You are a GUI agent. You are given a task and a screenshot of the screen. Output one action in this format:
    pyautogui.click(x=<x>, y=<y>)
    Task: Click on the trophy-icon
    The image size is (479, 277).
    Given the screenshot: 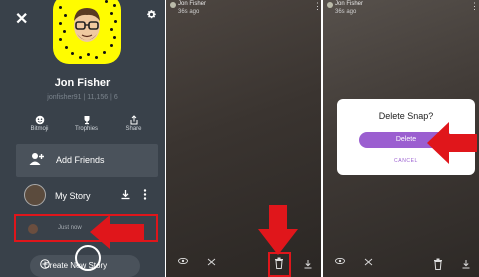 What is the action you would take?
    pyautogui.click(x=86, y=120)
    